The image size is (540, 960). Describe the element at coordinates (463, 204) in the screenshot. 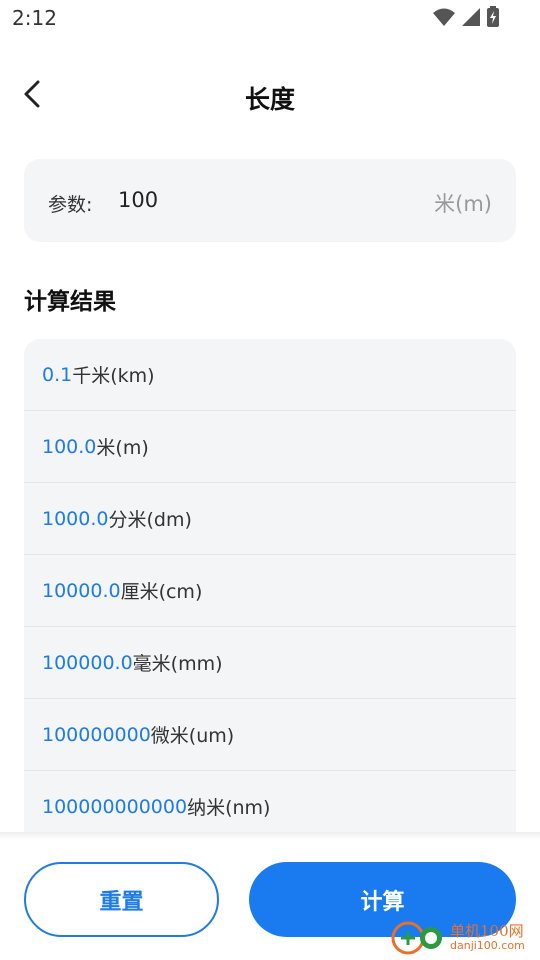

I see `param-unit: 米(m)` at that location.